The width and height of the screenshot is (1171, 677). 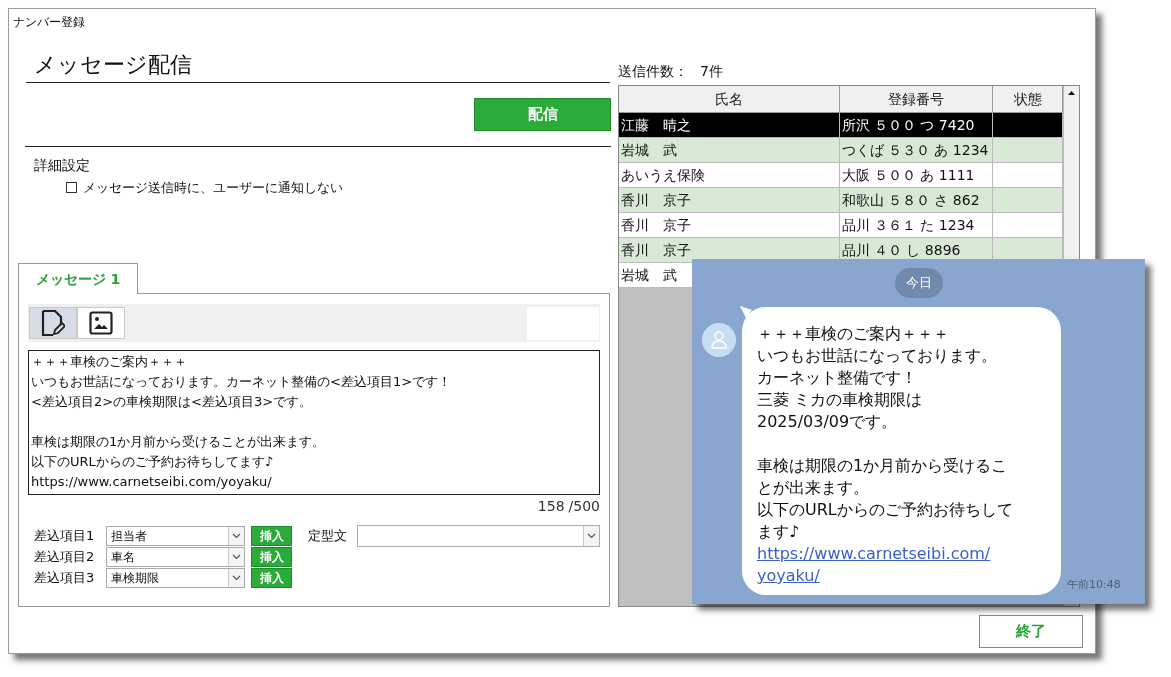 I want to click on dropdown-value: 車検期限, so click(x=134, y=578).